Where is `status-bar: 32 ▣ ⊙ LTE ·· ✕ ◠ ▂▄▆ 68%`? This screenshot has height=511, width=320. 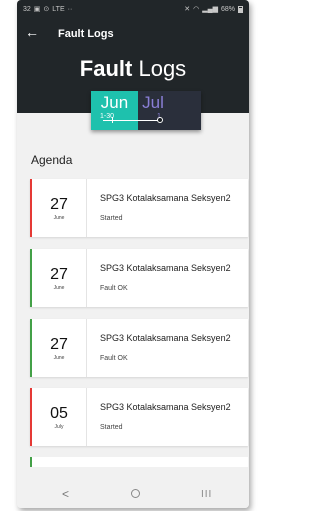 status-bar: 32 ▣ ⊙ LTE ·· ✕ ◠ ▂▄▆ 68% is located at coordinates (133, 9).